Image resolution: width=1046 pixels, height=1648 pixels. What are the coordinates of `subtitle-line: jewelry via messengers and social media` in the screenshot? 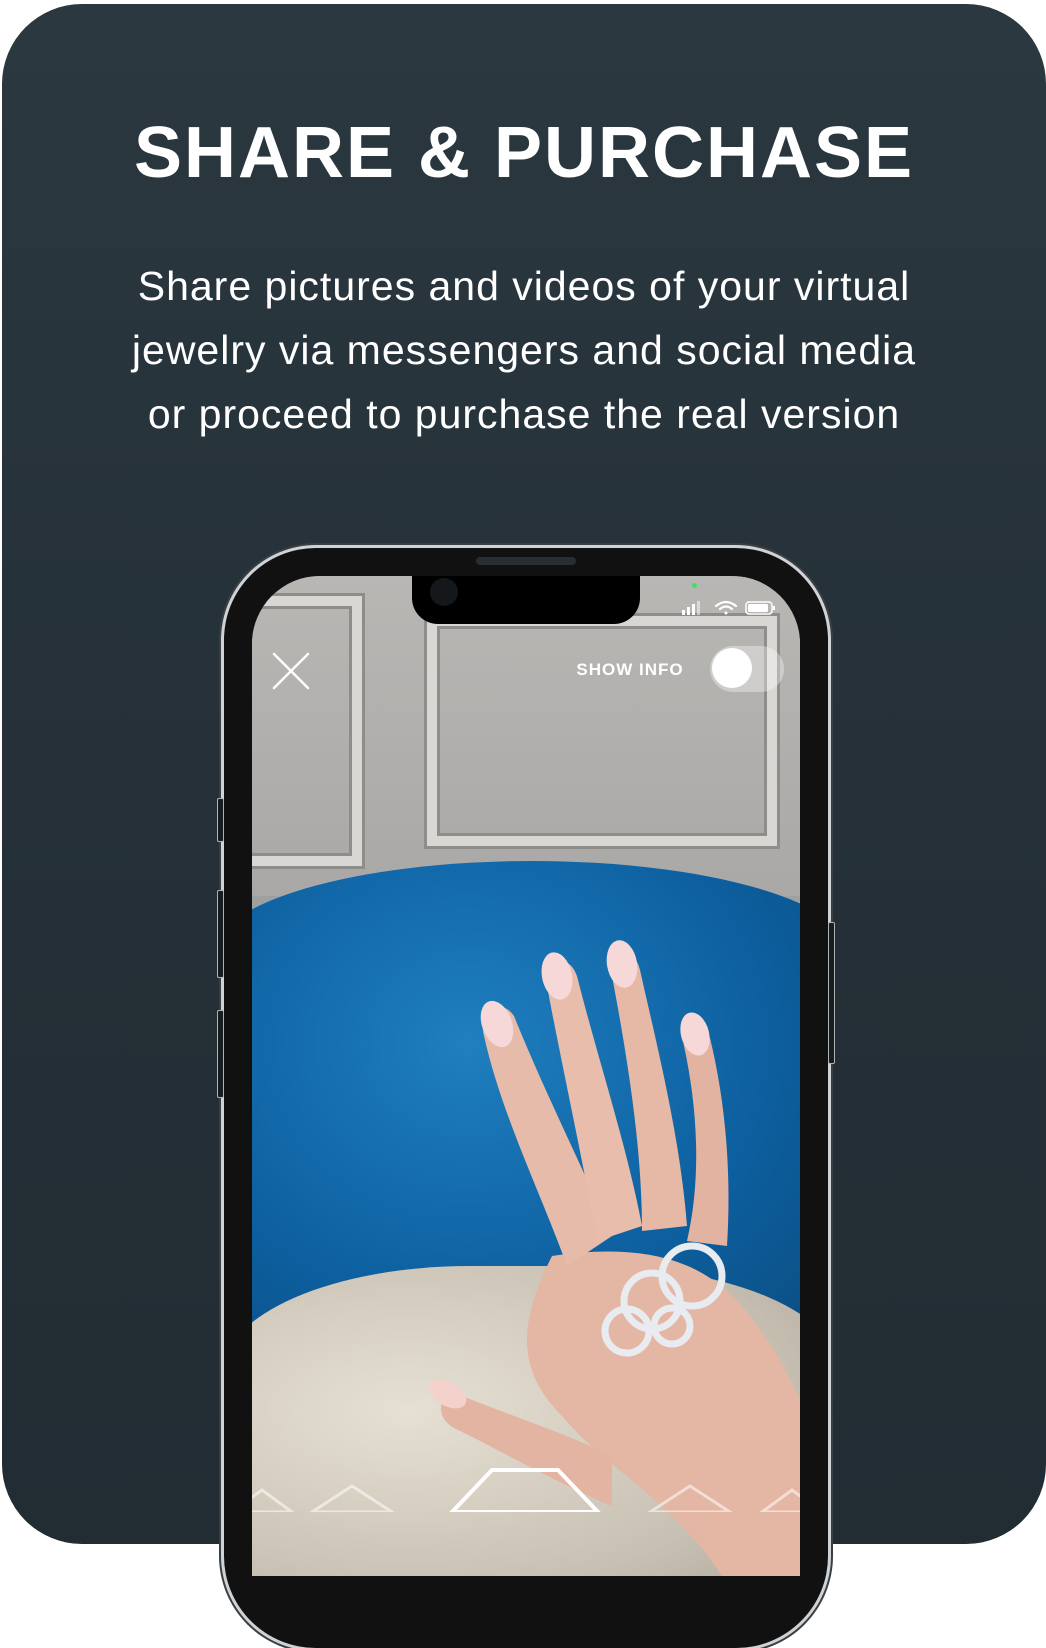 It's located at (524, 350).